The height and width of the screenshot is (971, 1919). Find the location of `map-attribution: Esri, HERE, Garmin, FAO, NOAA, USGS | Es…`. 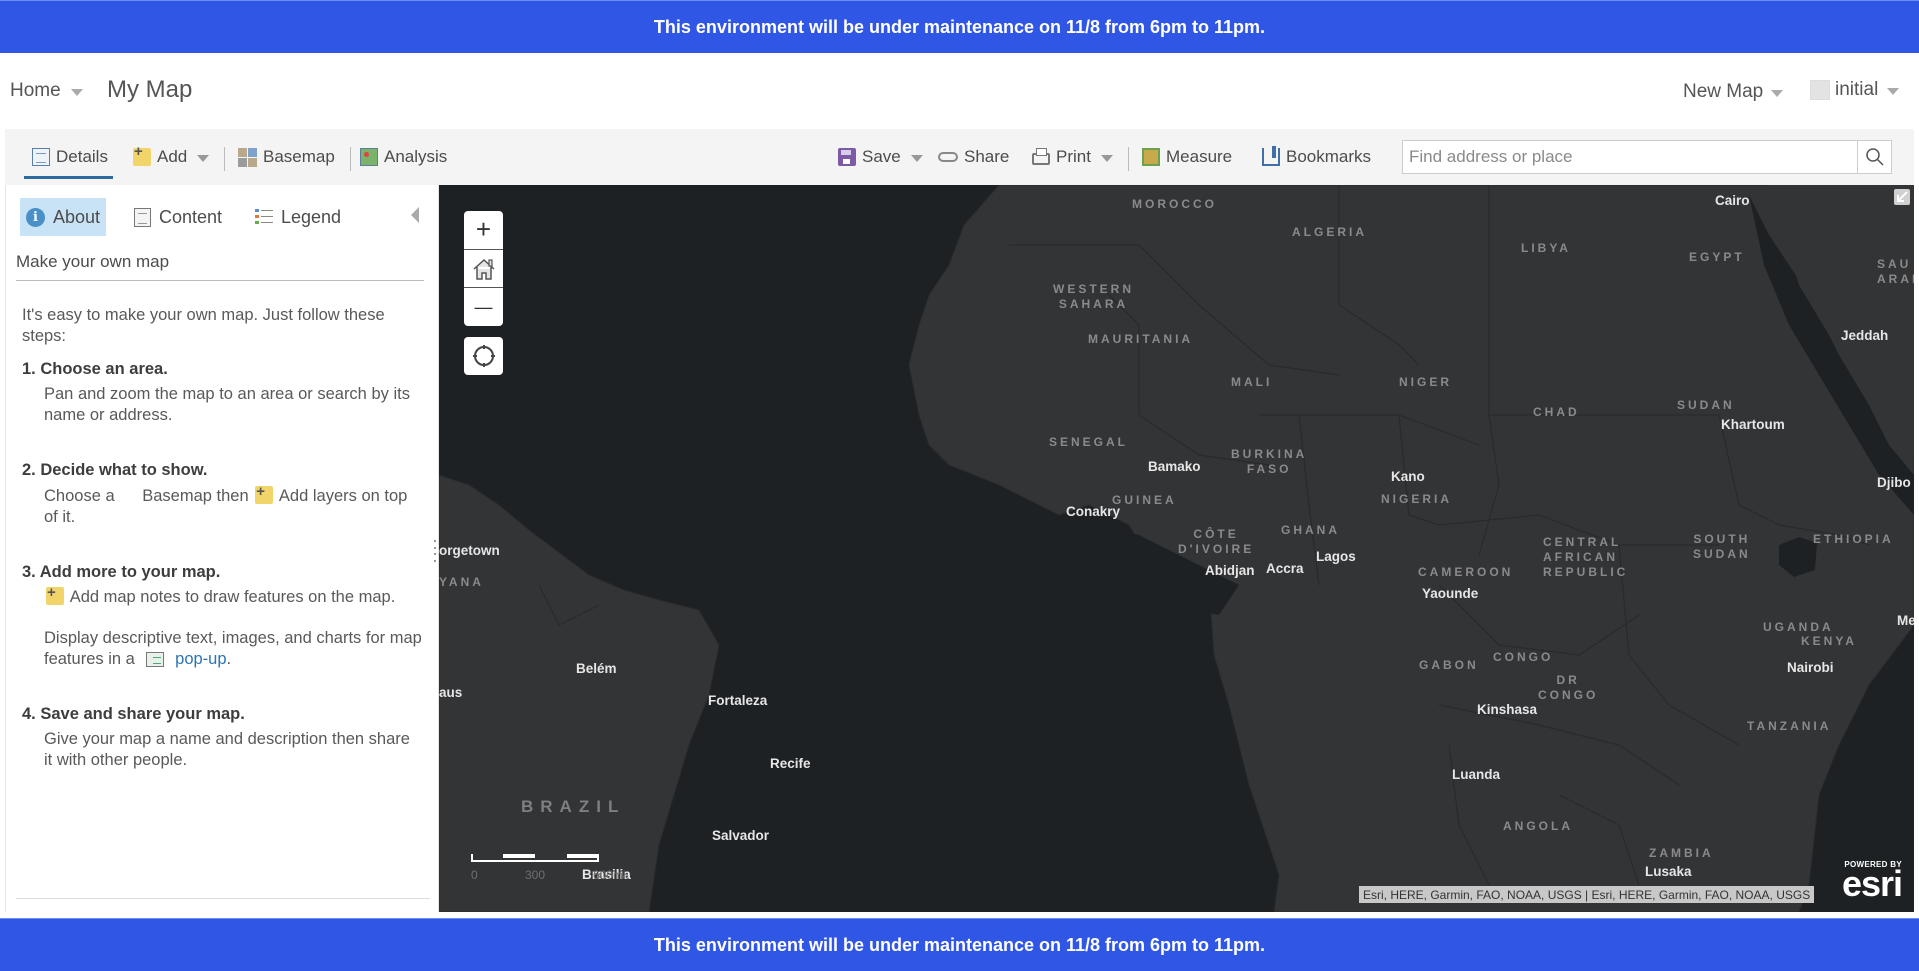

map-attribution: Esri, HERE, Garmin, FAO, NOAA, USGS | Es… is located at coordinates (1587, 894).